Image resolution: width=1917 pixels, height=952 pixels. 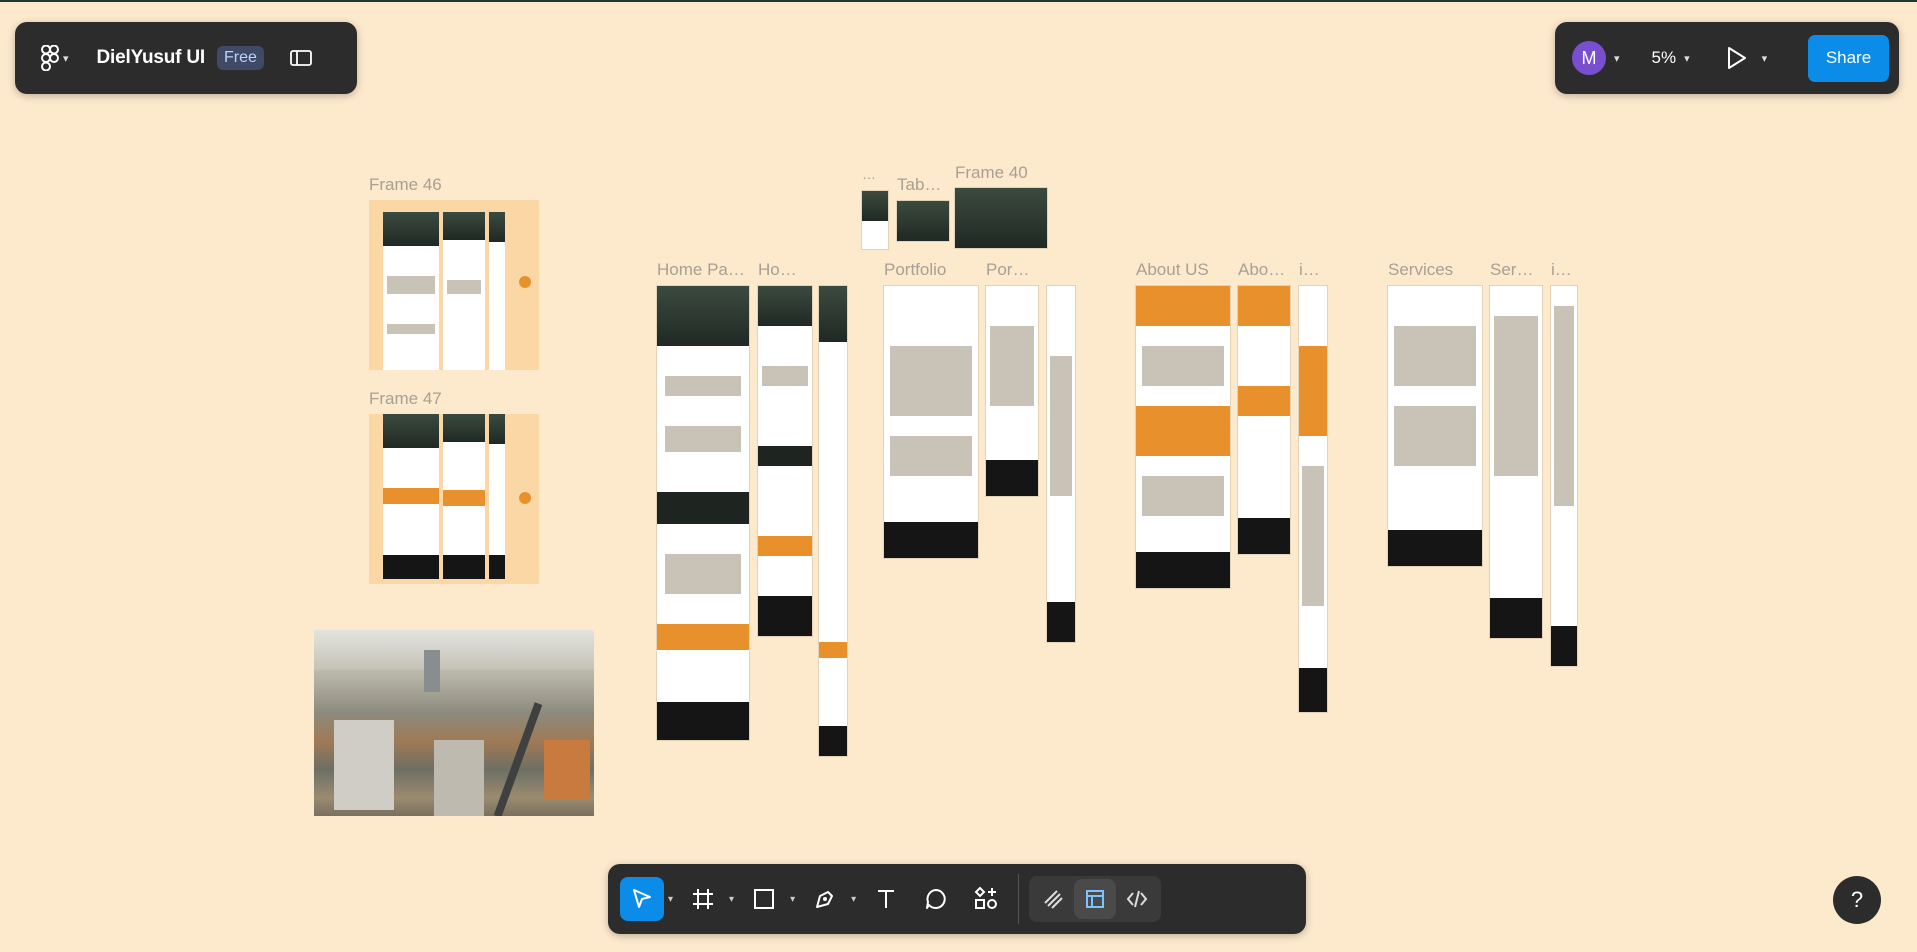 What do you see at coordinates (1516, 462) in the screenshot?
I see `frame-services-tablet` at bounding box center [1516, 462].